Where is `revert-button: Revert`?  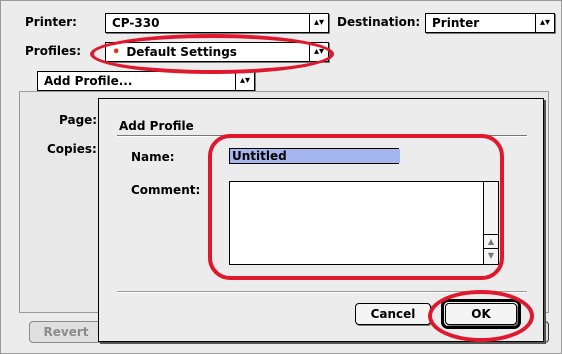 revert-button: Revert is located at coordinates (66, 332).